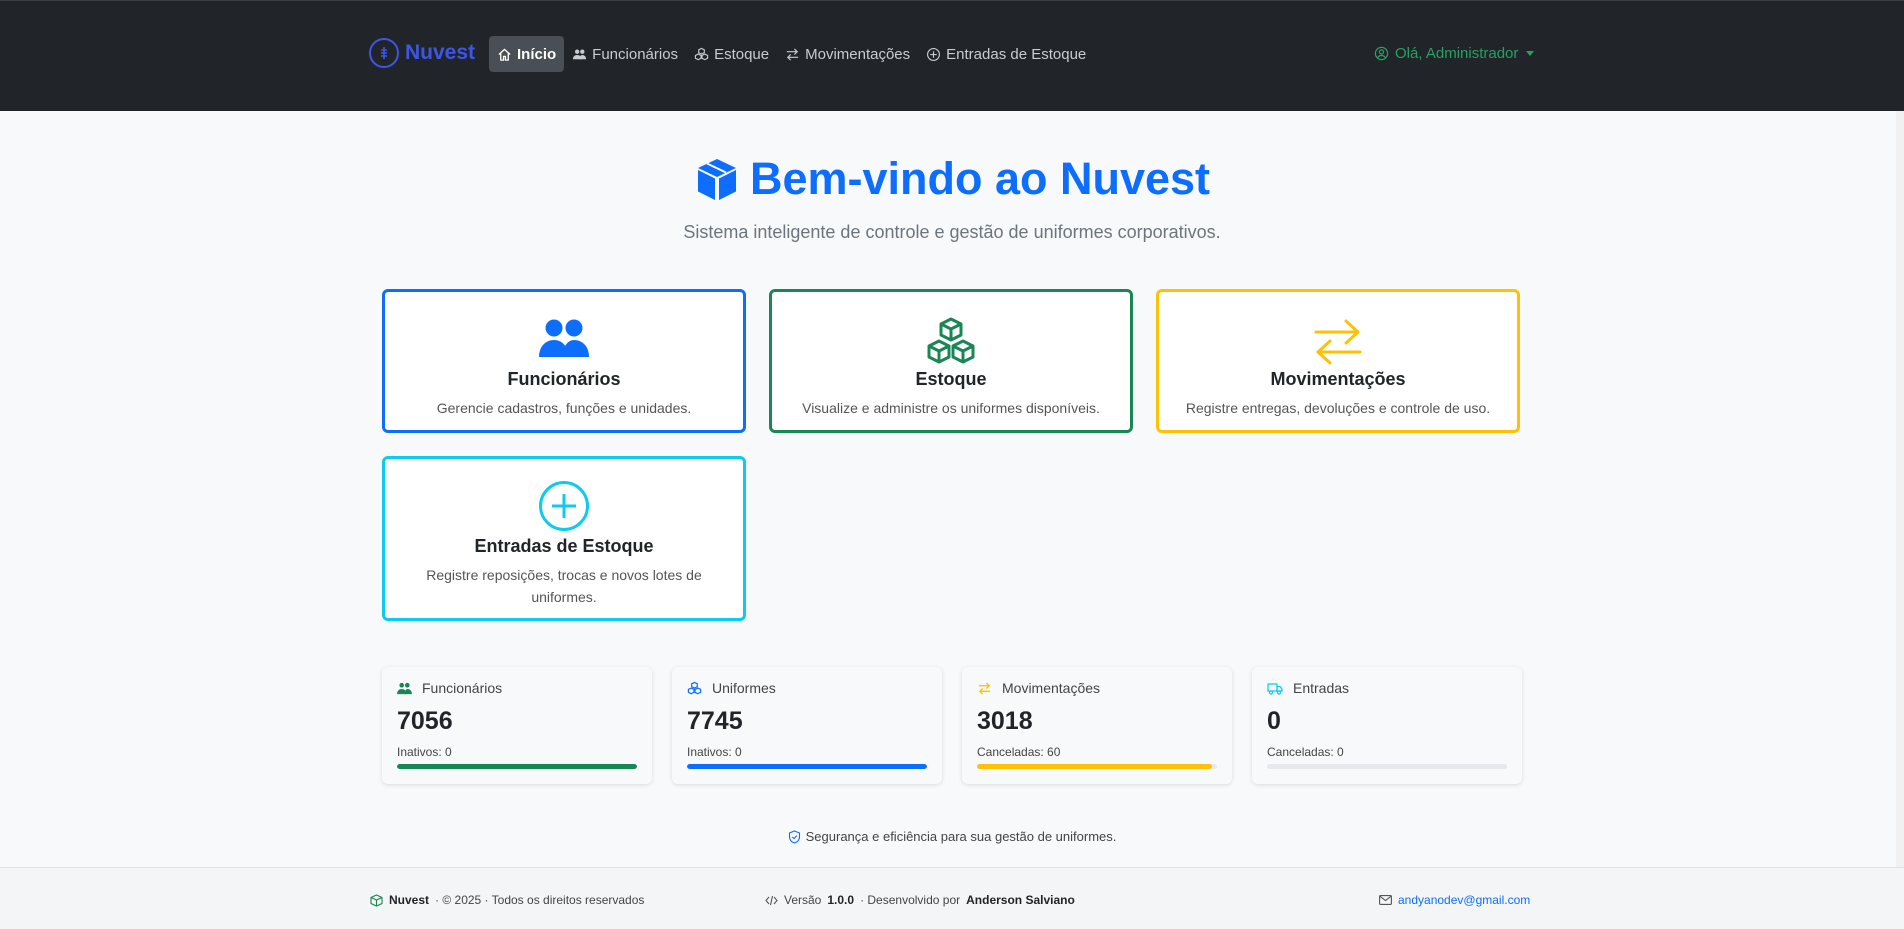 The width and height of the screenshot is (1904, 929). Describe the element at coordinates (537, 54) in the screenshot. I see `nav-item-label: Início` at that location.